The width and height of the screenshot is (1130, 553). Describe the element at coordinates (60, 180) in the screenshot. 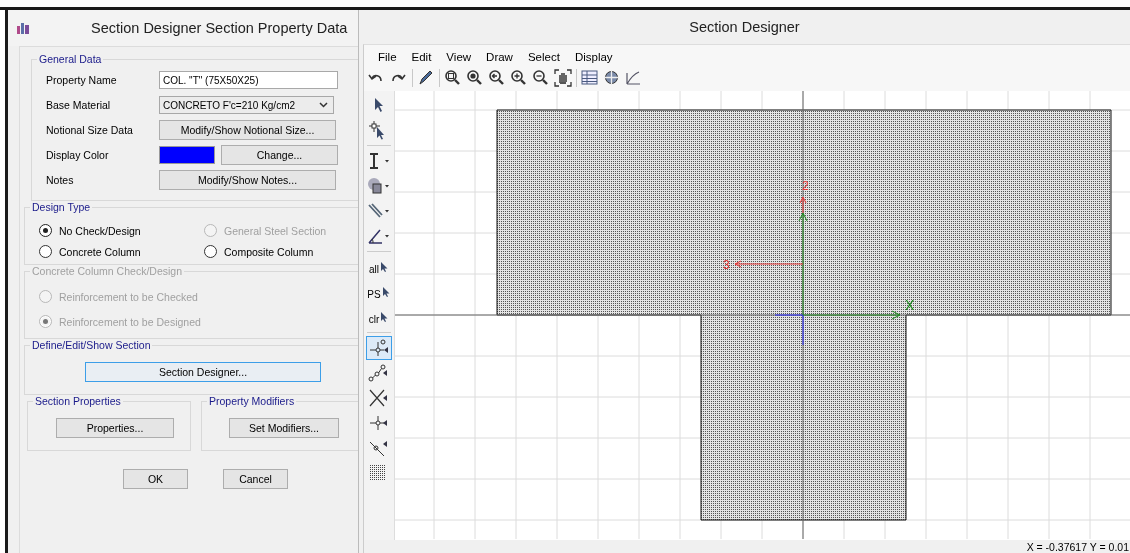

I see `field-label: Notes` at that location.